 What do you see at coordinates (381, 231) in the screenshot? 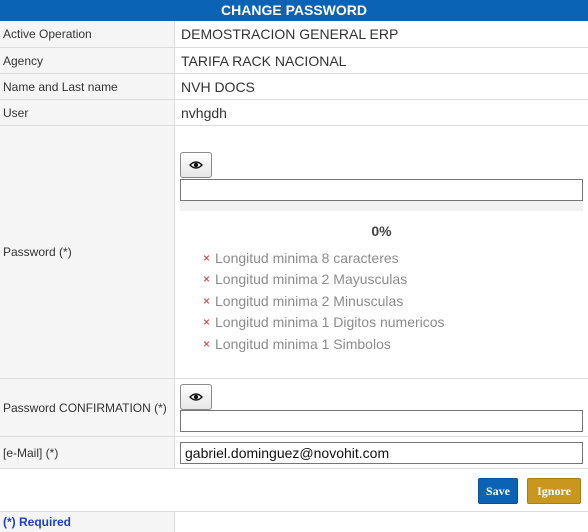
I see `password-strength-percent: 0%` at bounding box center [381, 231].